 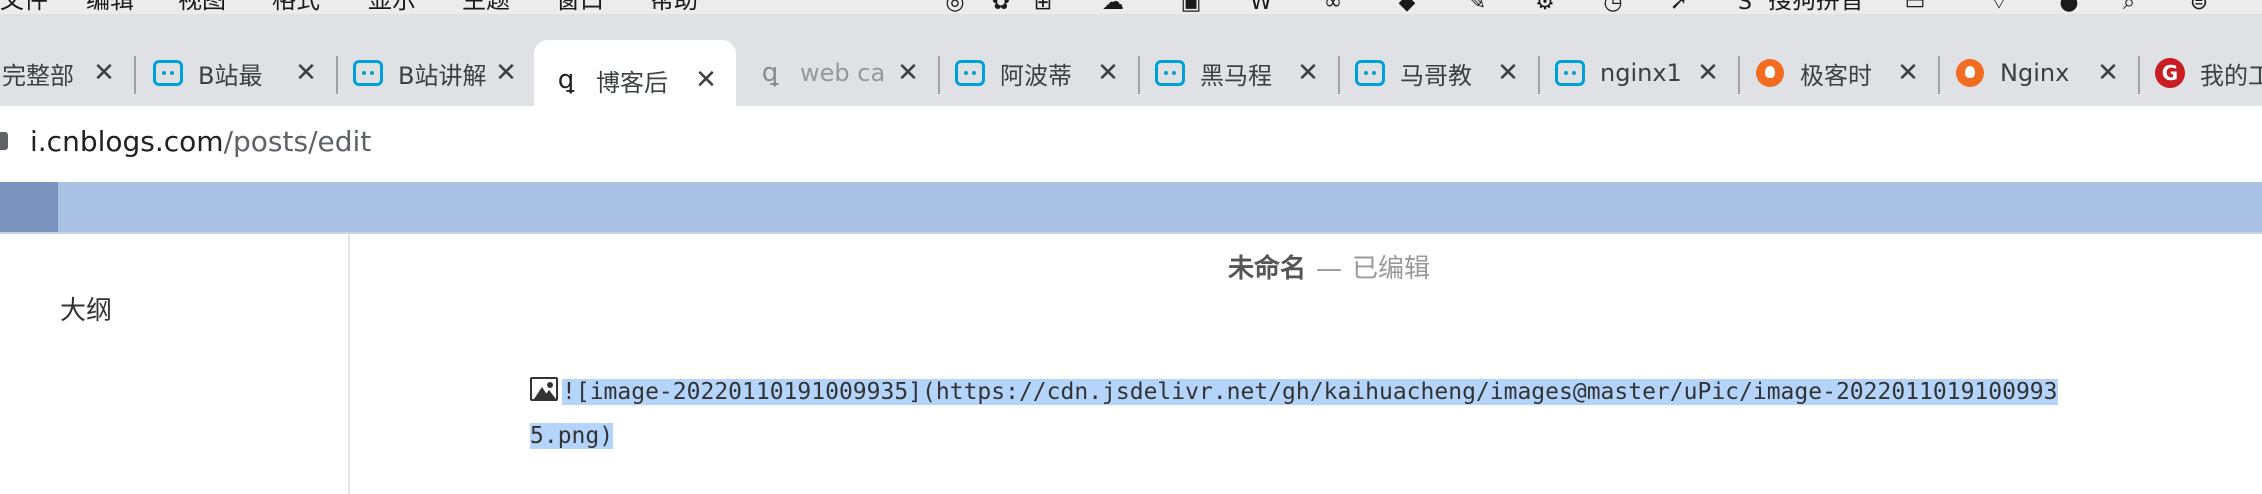 What do you see at coordinates (572, 436) in the screenshot?
I see `selected-text-2: 5.png)` at bounding box center [572, 436].